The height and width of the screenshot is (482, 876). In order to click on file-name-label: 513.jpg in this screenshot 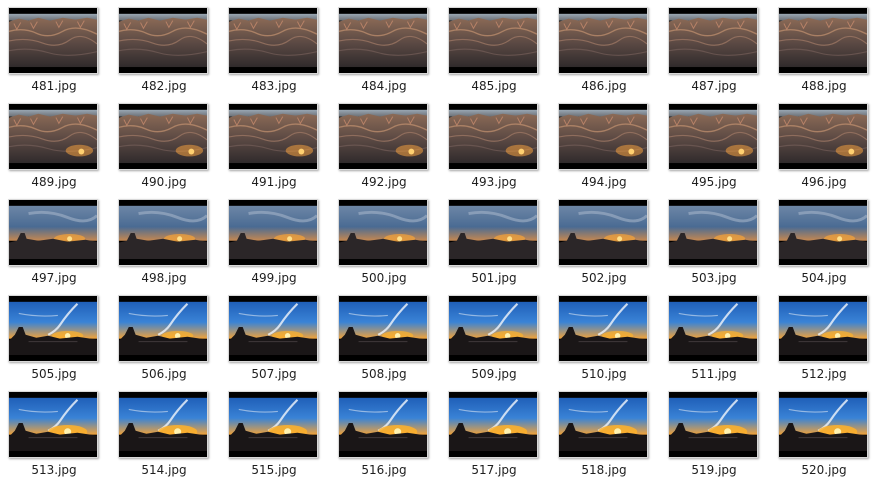, I will do `click(54, 470)`.